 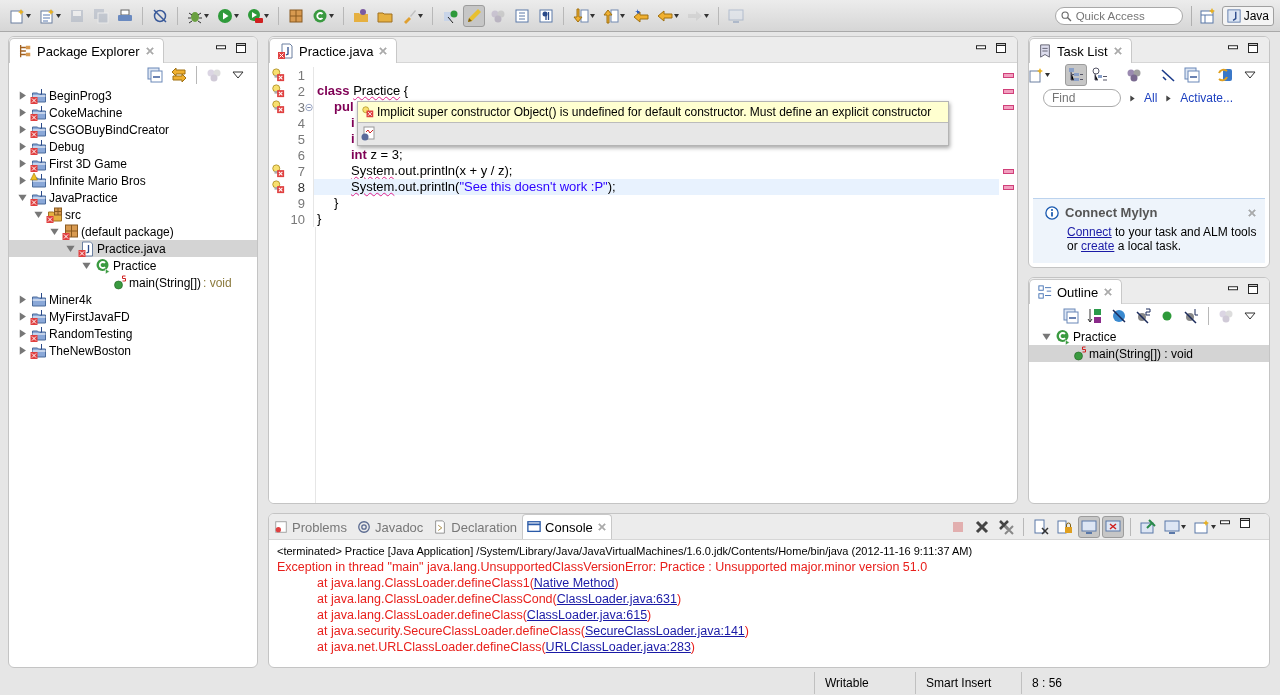 What do you see at coordinates (982, 526) in the screenshot?
I see `remove-icon` at bounding box center [982, 526].